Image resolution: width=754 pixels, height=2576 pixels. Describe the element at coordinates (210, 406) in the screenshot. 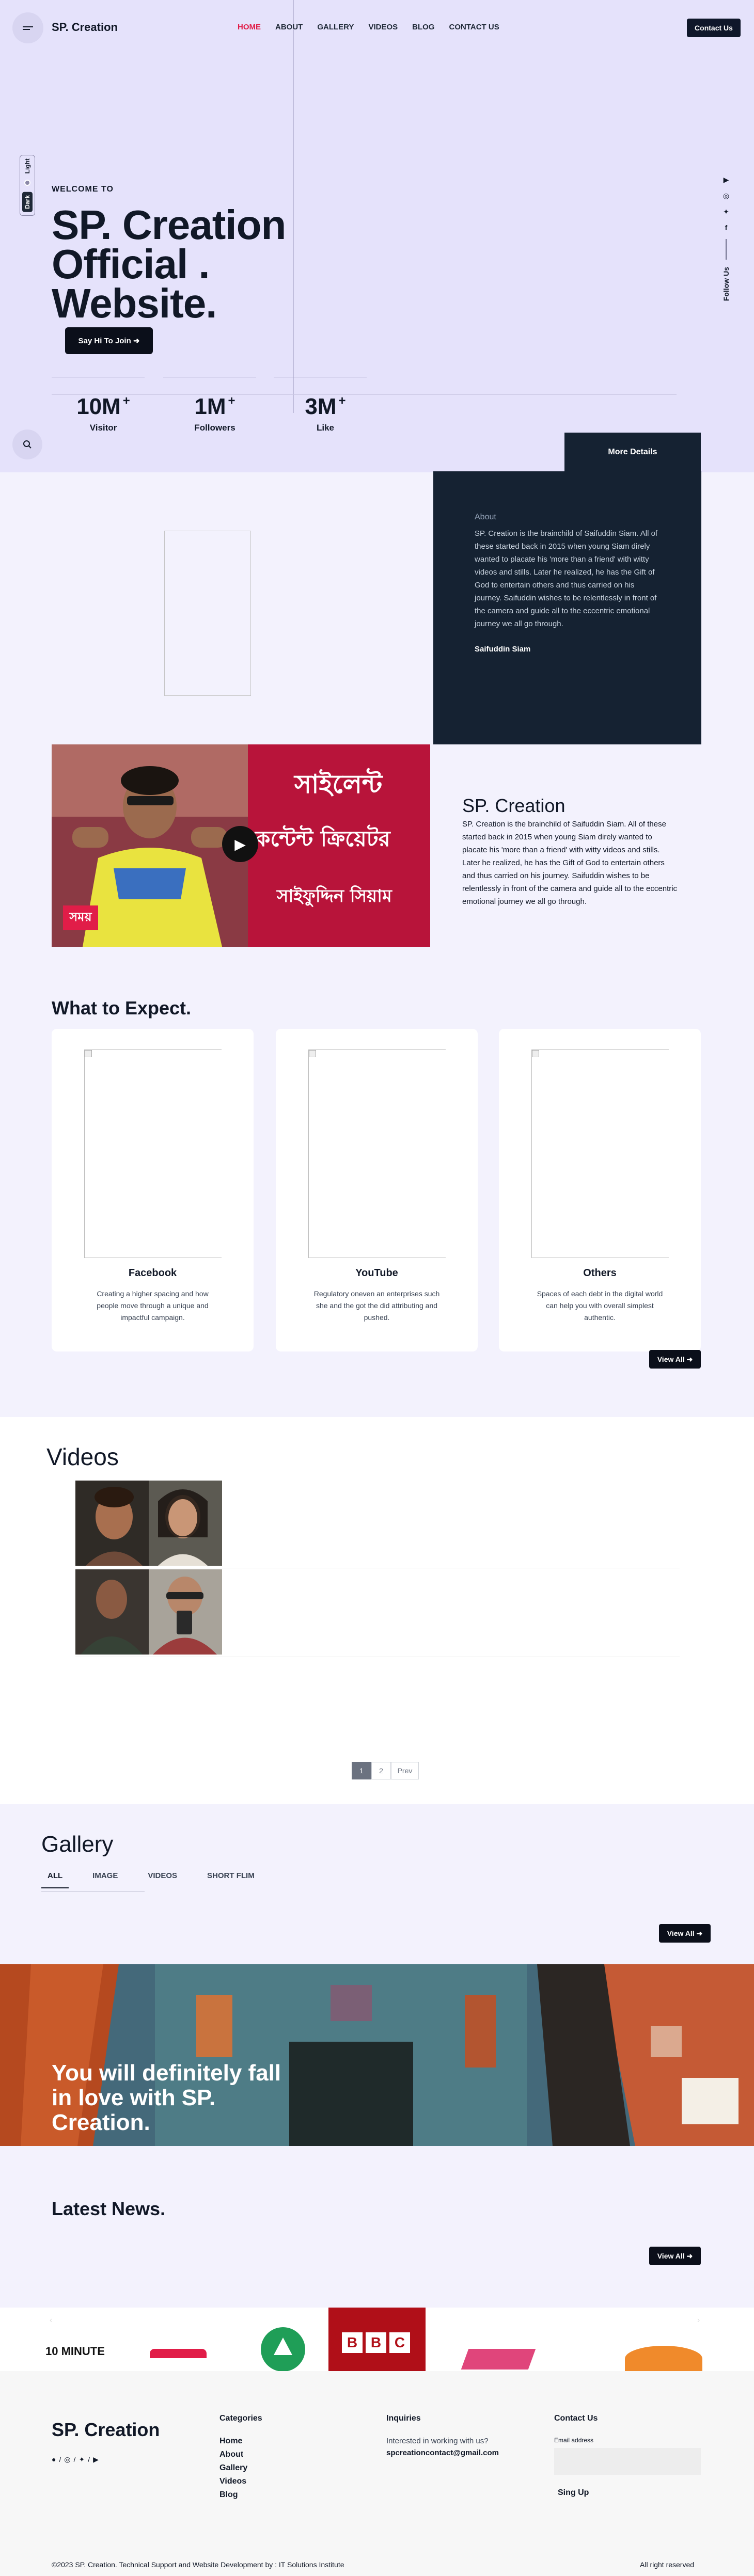

I see `stat-value: 1M` at that location.